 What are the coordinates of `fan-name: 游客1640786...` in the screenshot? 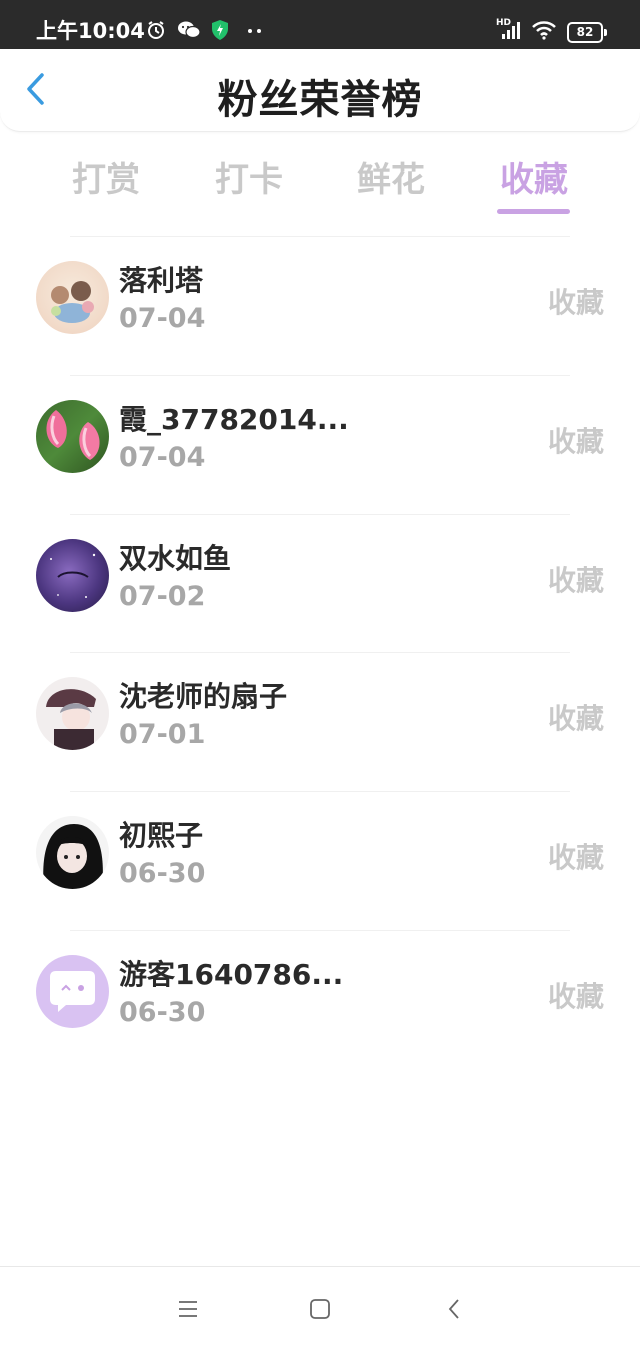 It's located at (231, 974).